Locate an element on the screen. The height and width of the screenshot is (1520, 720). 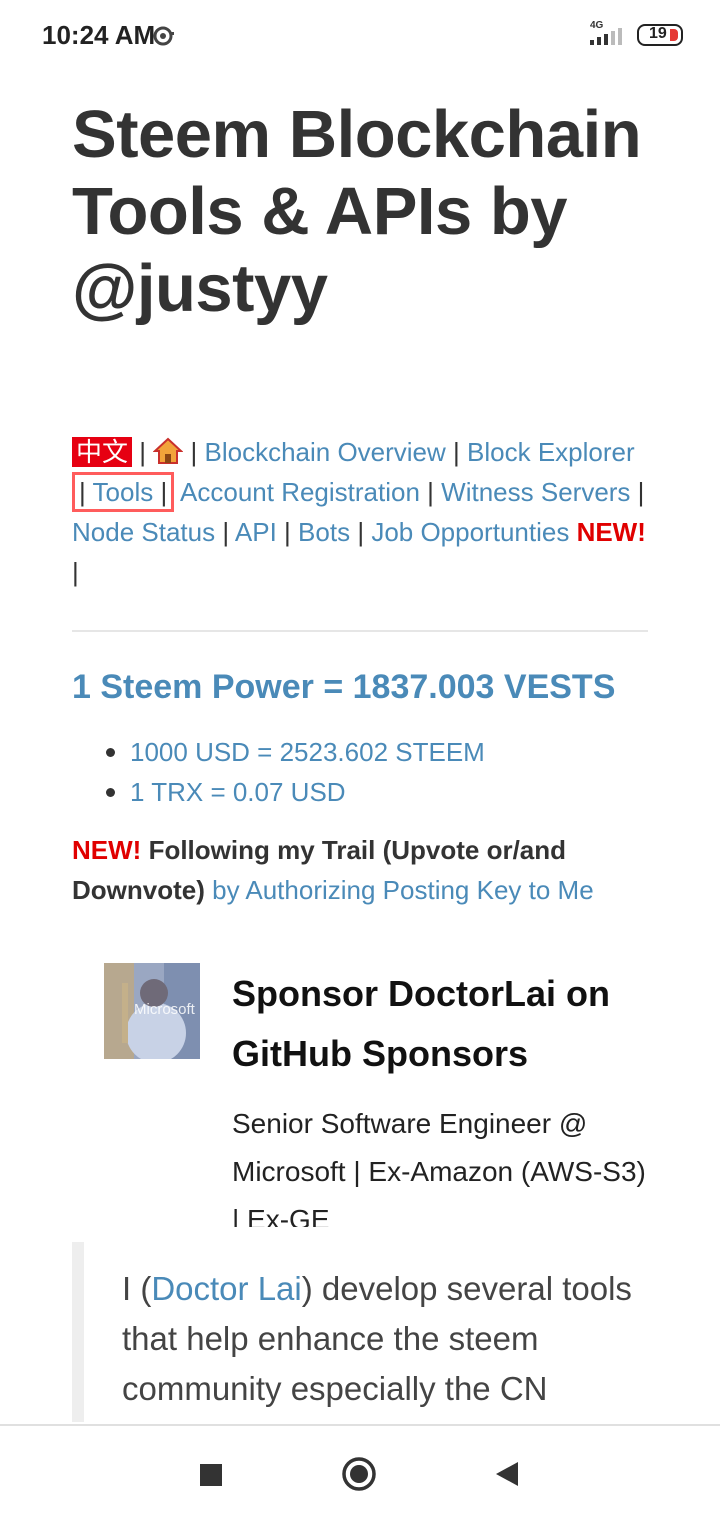
home-button is located at coordinates (359, 1474).